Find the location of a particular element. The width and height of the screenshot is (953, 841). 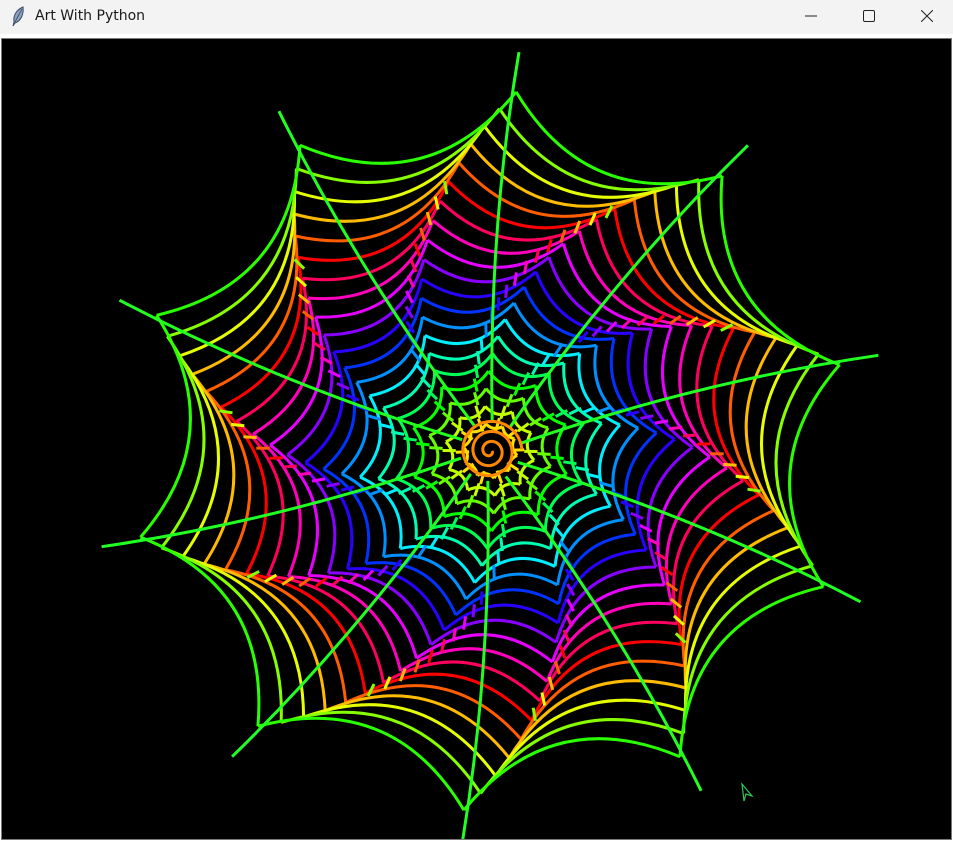

close-button is located at coordinates (925, 16).